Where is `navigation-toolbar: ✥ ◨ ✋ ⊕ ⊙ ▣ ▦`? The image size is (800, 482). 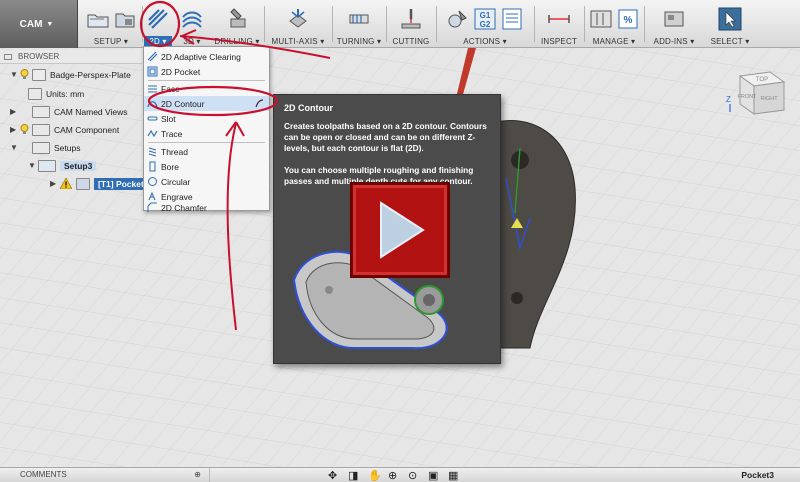
navigation-toolbar: ✥ ◨ ✋ ⊕ ⊙ ▣ ▦ is located at coordinates (395, 475).